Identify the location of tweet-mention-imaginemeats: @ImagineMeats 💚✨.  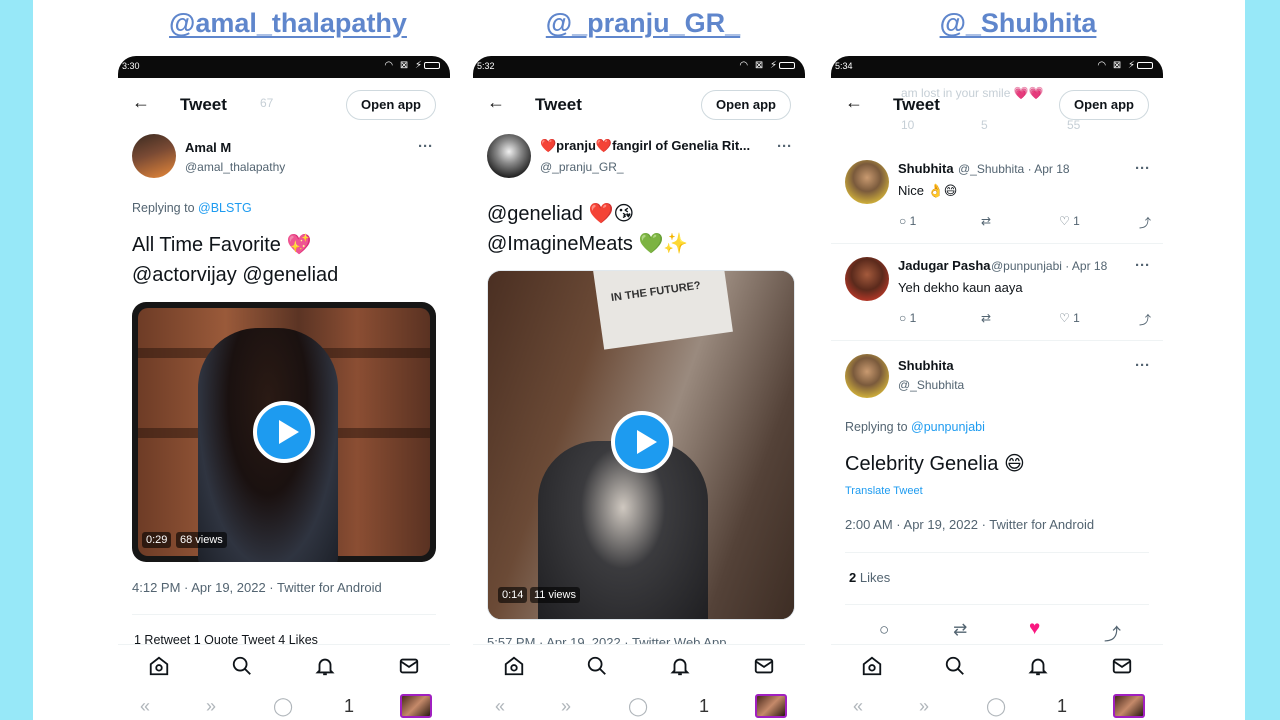
(587, 244).